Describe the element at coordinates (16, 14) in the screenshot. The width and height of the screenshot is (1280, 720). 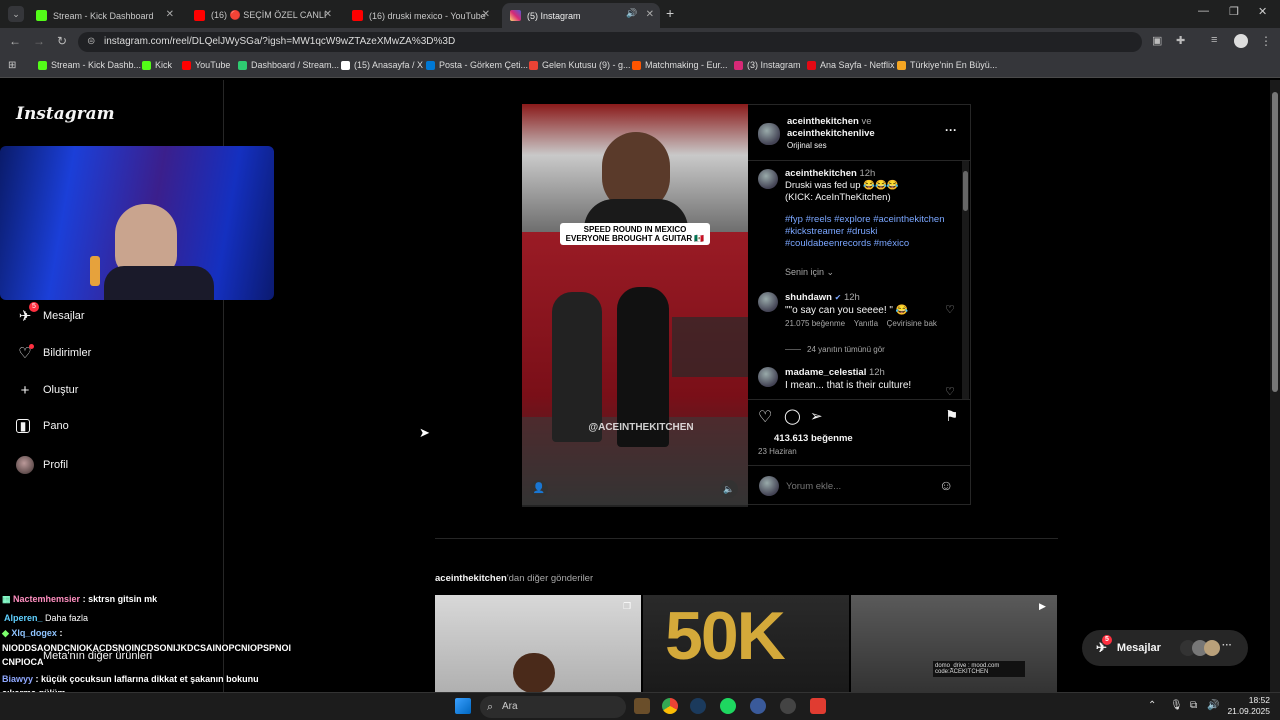
I see `tab-search-chevron-icon: ⌄` at that location.